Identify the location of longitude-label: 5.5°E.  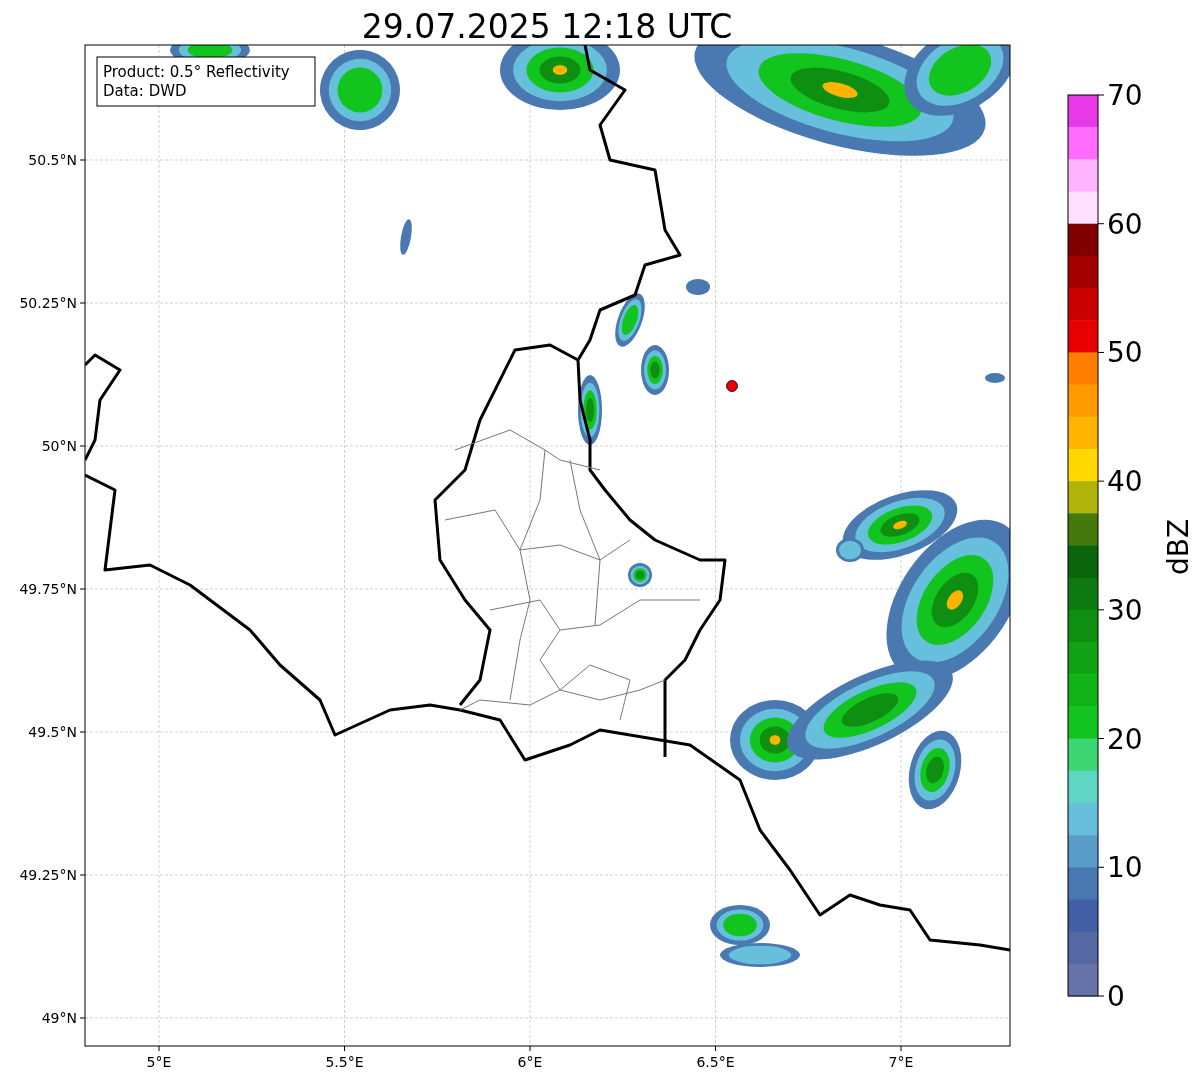
(344, 1062).